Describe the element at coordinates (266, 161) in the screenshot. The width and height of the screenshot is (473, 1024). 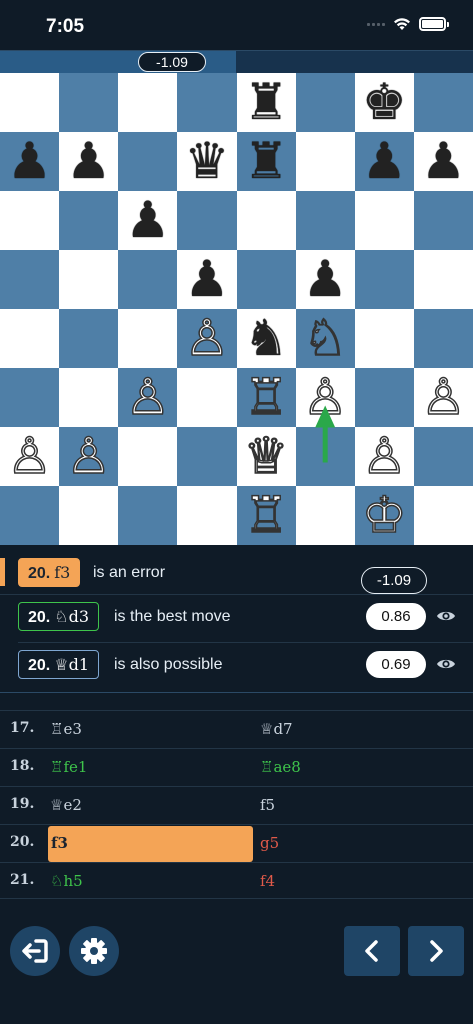
I see `black-rook-e7: ♜` at that location.